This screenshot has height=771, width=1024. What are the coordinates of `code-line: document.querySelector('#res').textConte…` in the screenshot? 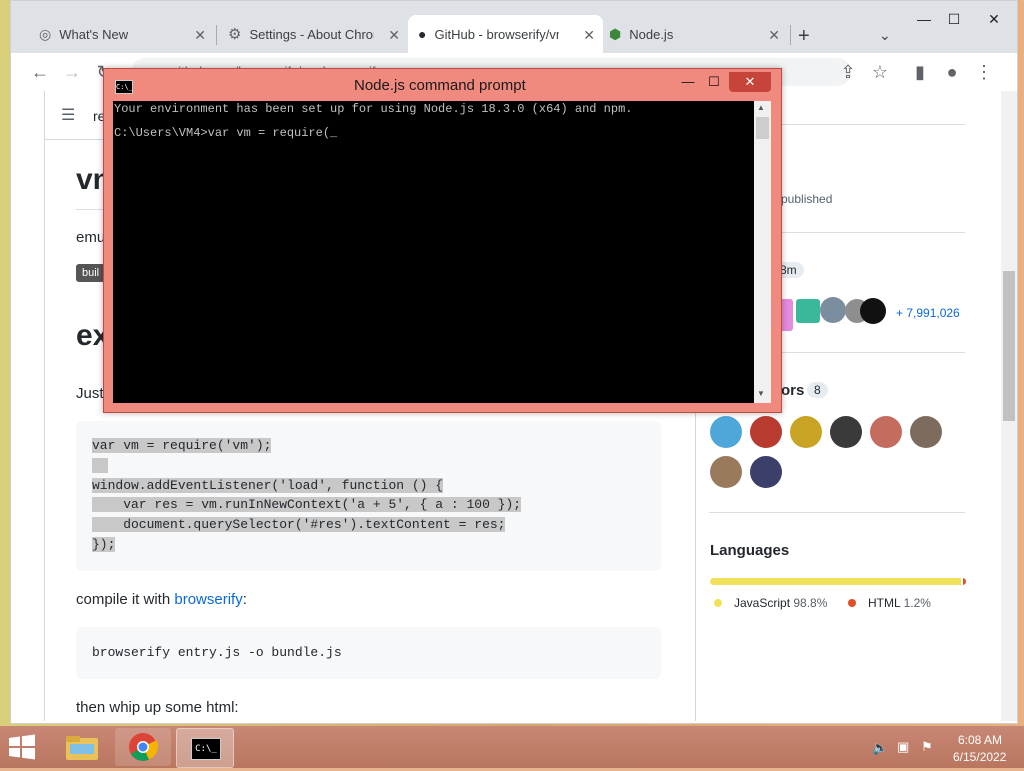 It's located at (299, 524).